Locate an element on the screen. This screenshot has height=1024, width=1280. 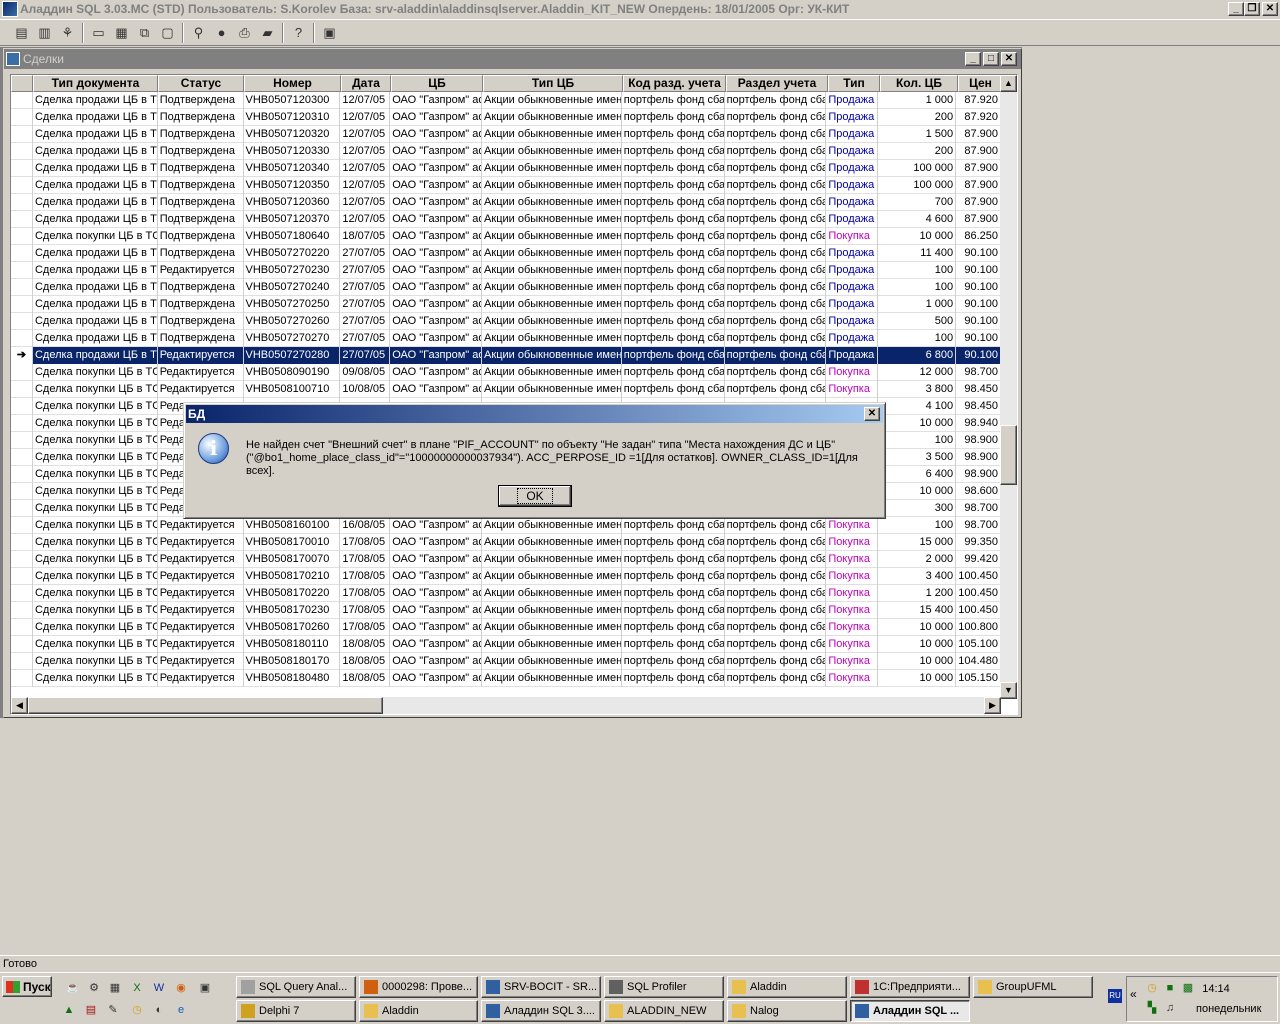
ok-button: OK is located at coordinates (535, 496).